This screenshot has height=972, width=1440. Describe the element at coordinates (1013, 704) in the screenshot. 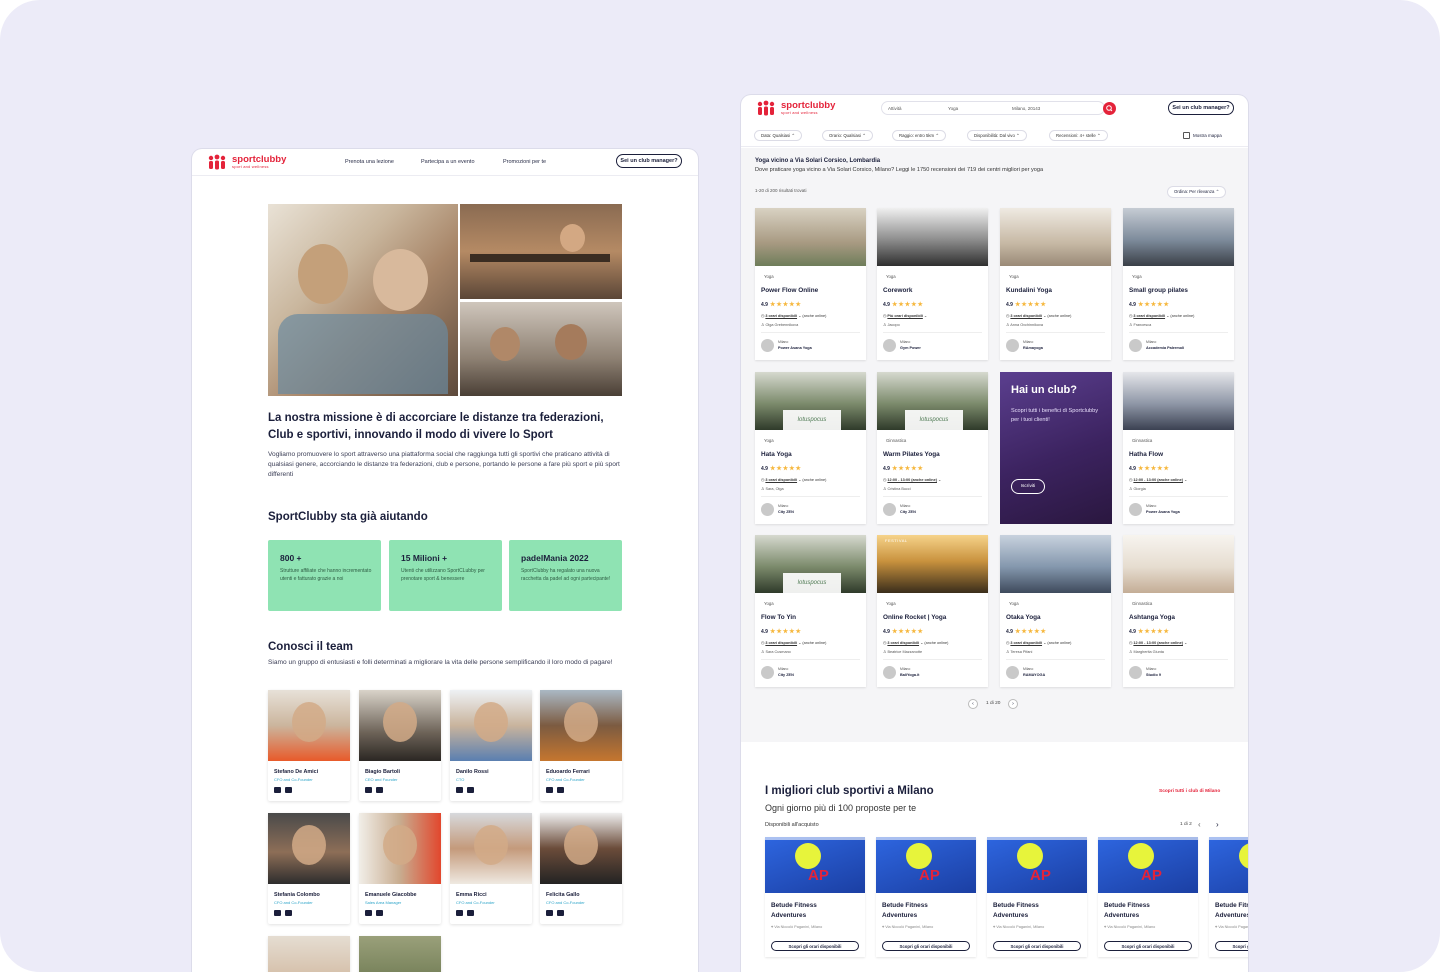

I see `next-page-button: ›` at that location.